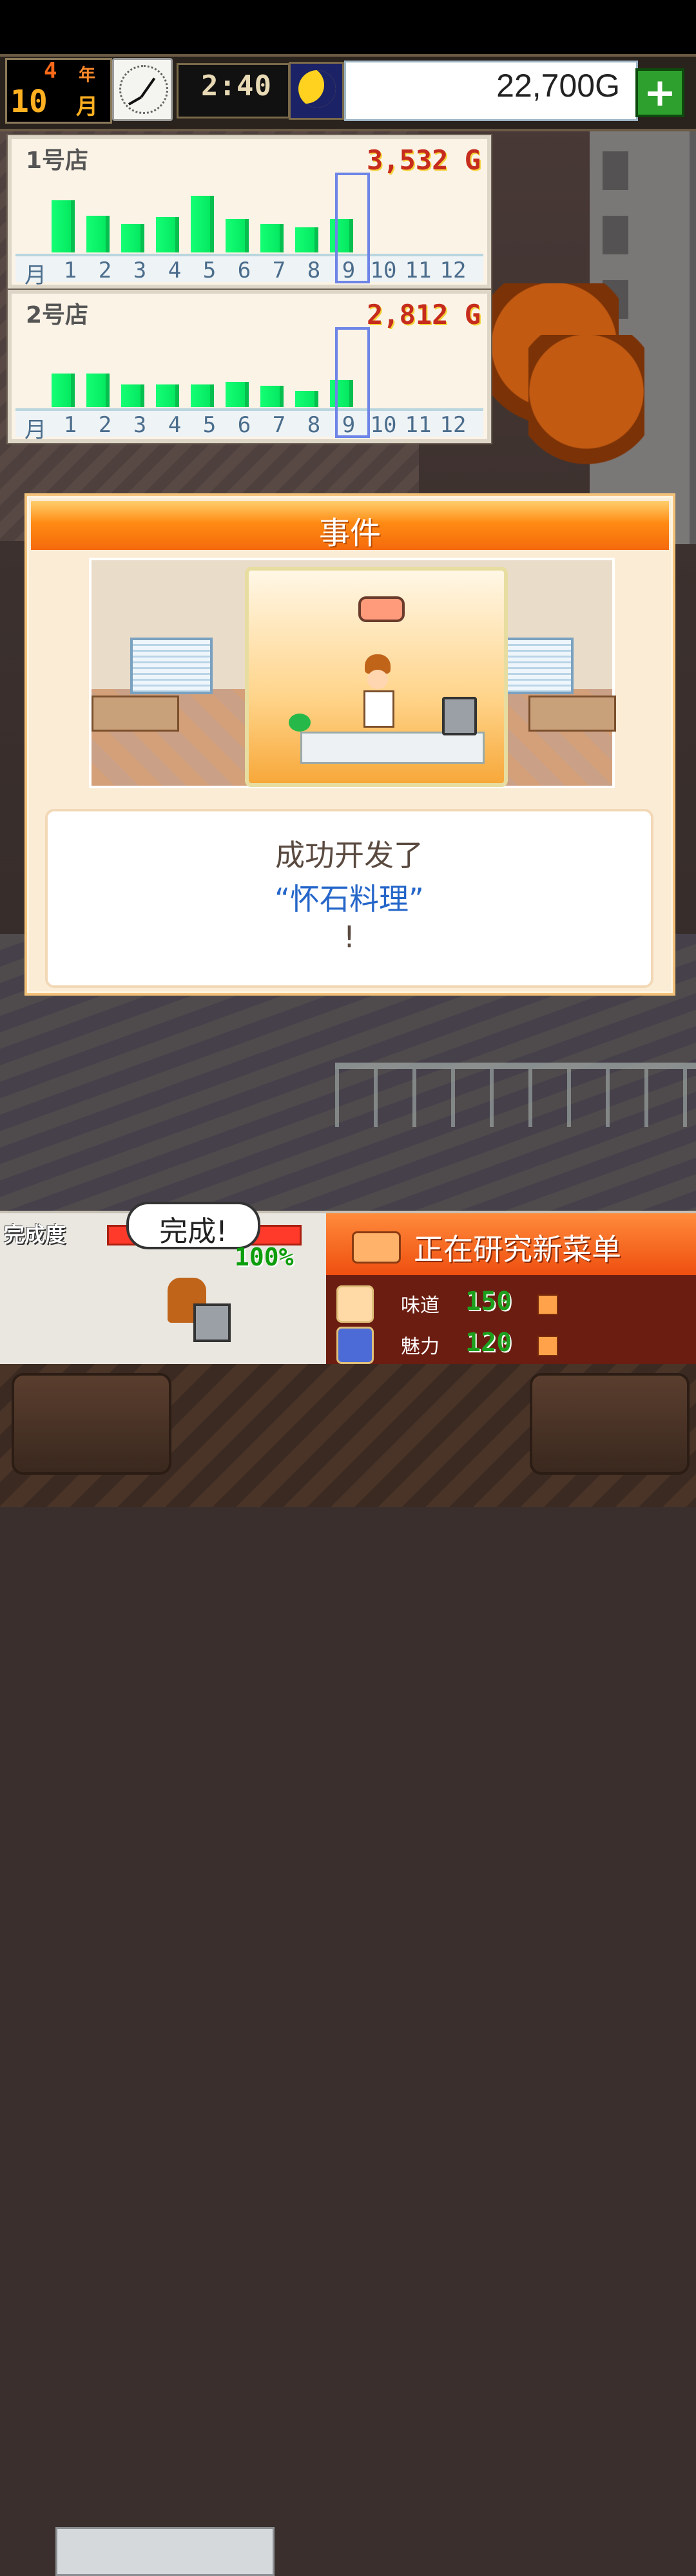 Image resolution: width=696 pixels, height=2576 pixels. I want to click on store-1-bars, so click(249, 212).